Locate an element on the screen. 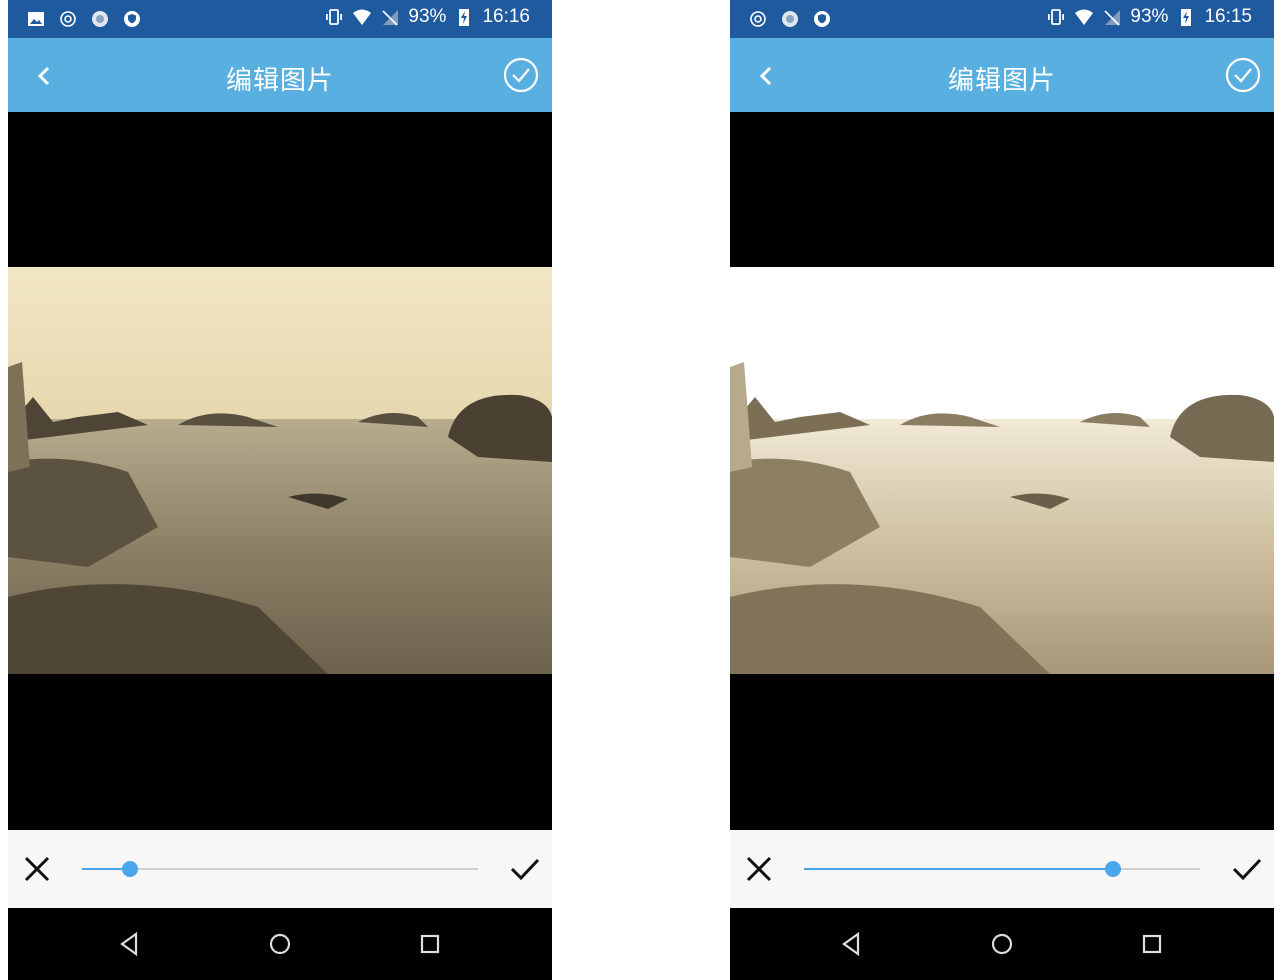 This screenshot has height=980, width=1284. system-status: 93% 16:16 is located at coordinates (427, 17).